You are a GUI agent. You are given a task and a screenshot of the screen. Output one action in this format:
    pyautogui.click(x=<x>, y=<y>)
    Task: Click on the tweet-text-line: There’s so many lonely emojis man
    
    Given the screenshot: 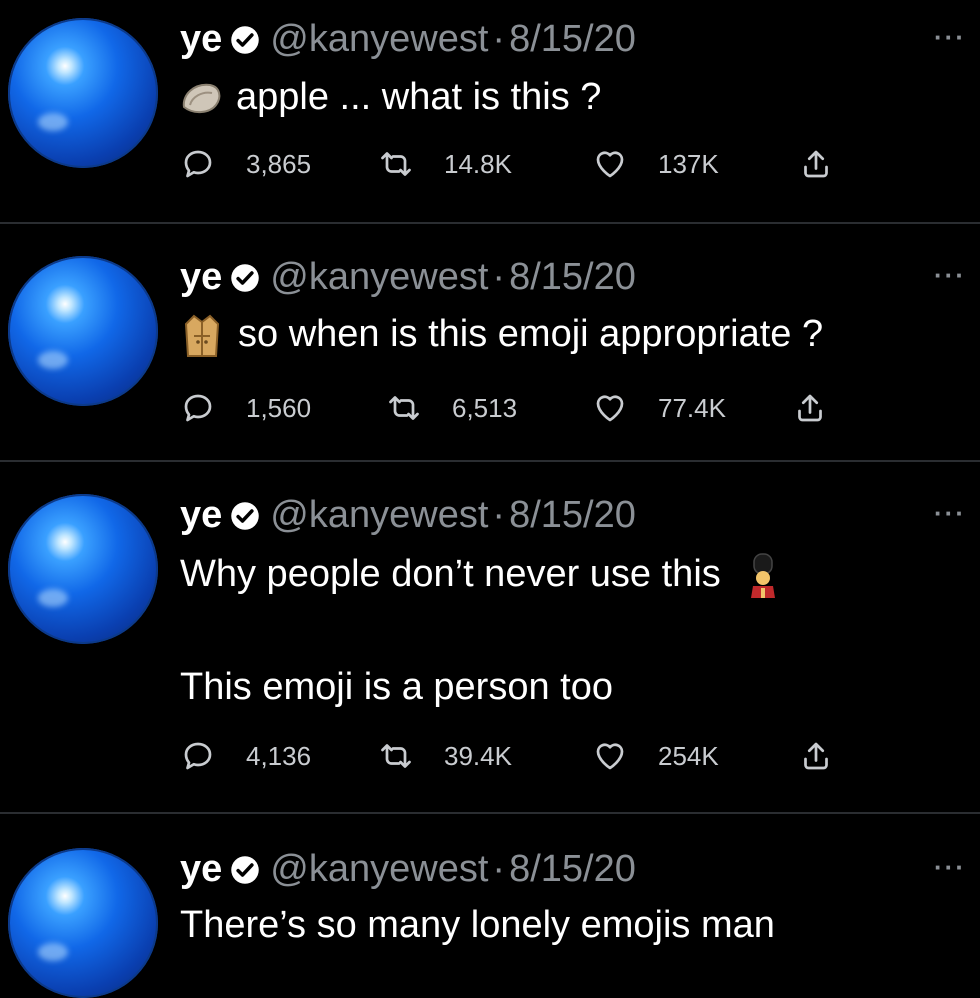 What is the action you would take?
    pyautogui.click(x=477, y=925)
    